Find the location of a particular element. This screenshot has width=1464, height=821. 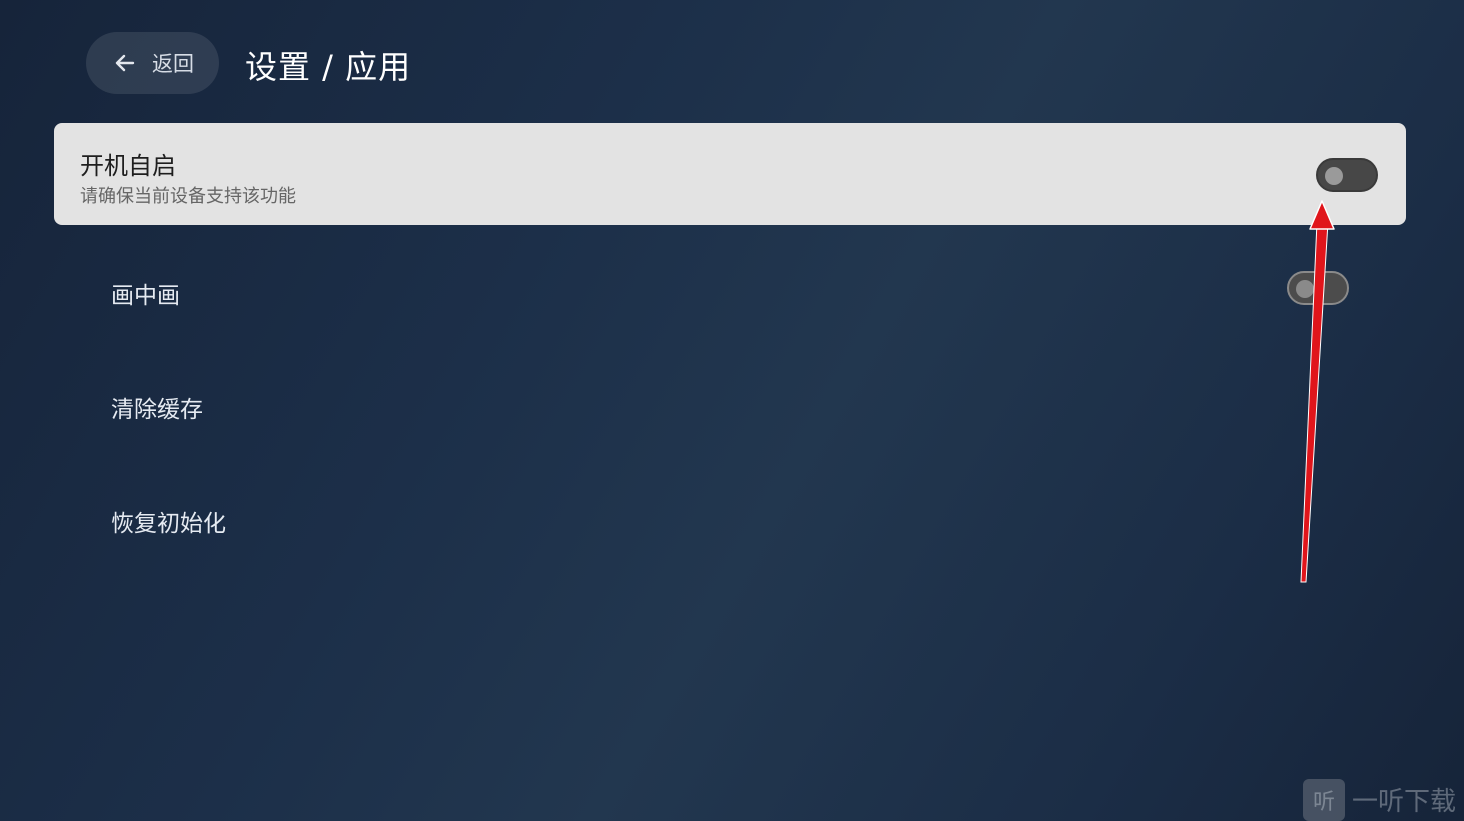

pip-toggle is located at coordinates (1318, 288).